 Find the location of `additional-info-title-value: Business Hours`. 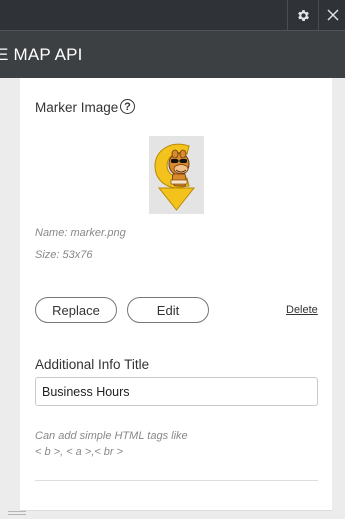

additional-info-title-value: Business Hours is located at coordinates (86, 391).